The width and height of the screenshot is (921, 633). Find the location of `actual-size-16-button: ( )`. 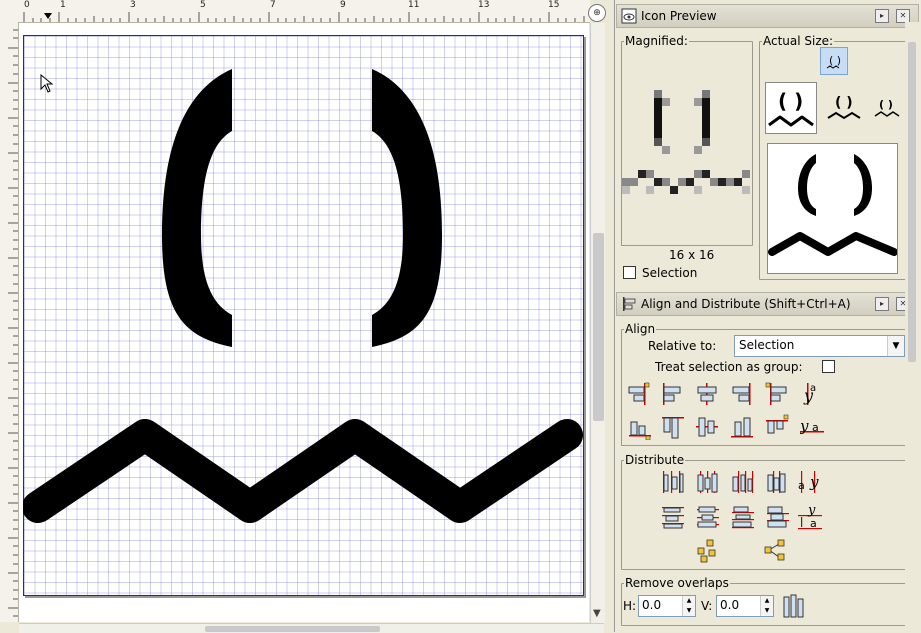

actual-size-16-button: ( ) is located at coordinates (834, 61).